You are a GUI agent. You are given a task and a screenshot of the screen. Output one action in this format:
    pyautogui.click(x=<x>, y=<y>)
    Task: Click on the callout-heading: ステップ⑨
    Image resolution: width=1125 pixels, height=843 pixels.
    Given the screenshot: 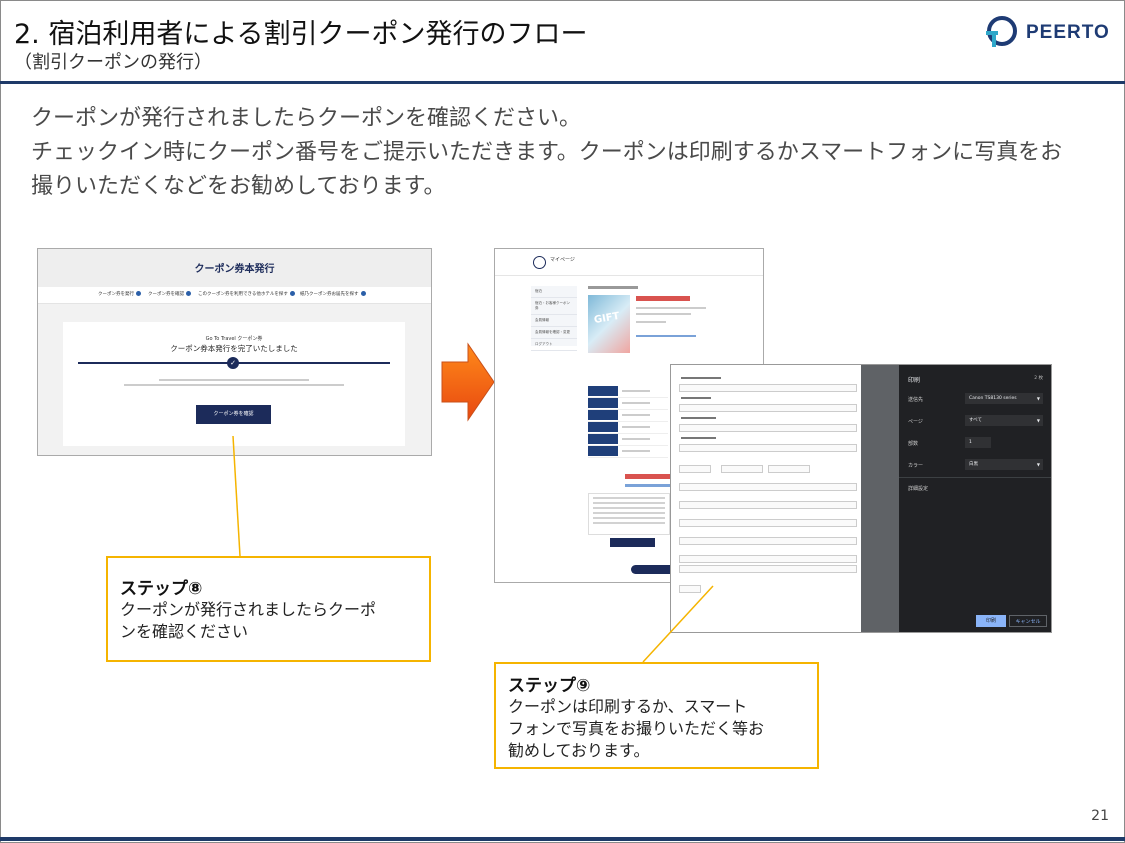 What is the action you would take?
    pyautogui.click(x=549, y=686)
    